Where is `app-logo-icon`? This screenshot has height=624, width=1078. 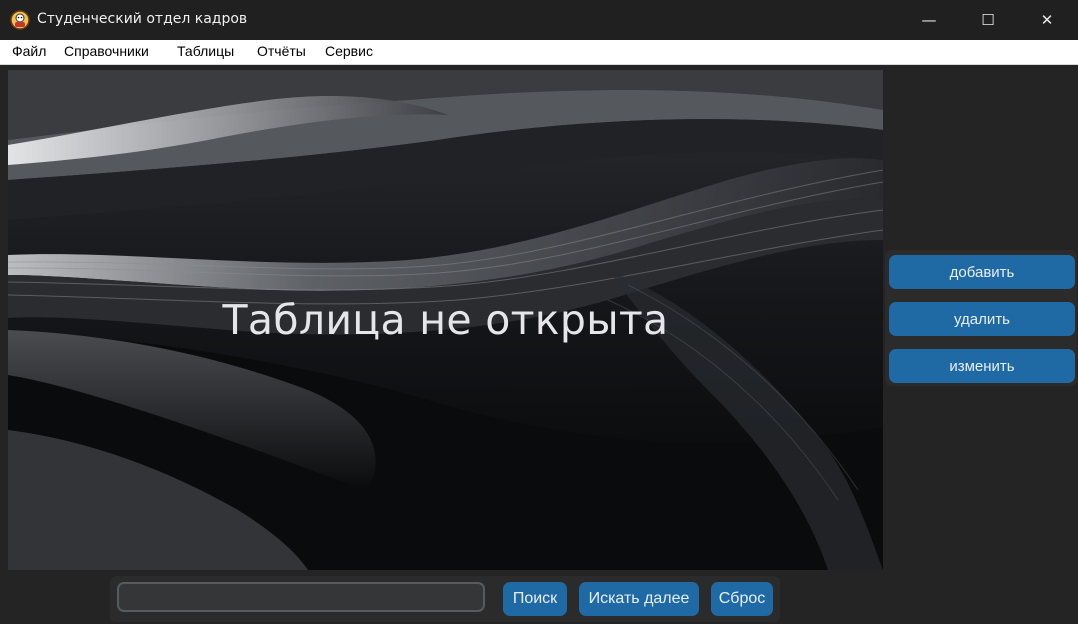 app-logo-icon is located at coordinates (20, 20).